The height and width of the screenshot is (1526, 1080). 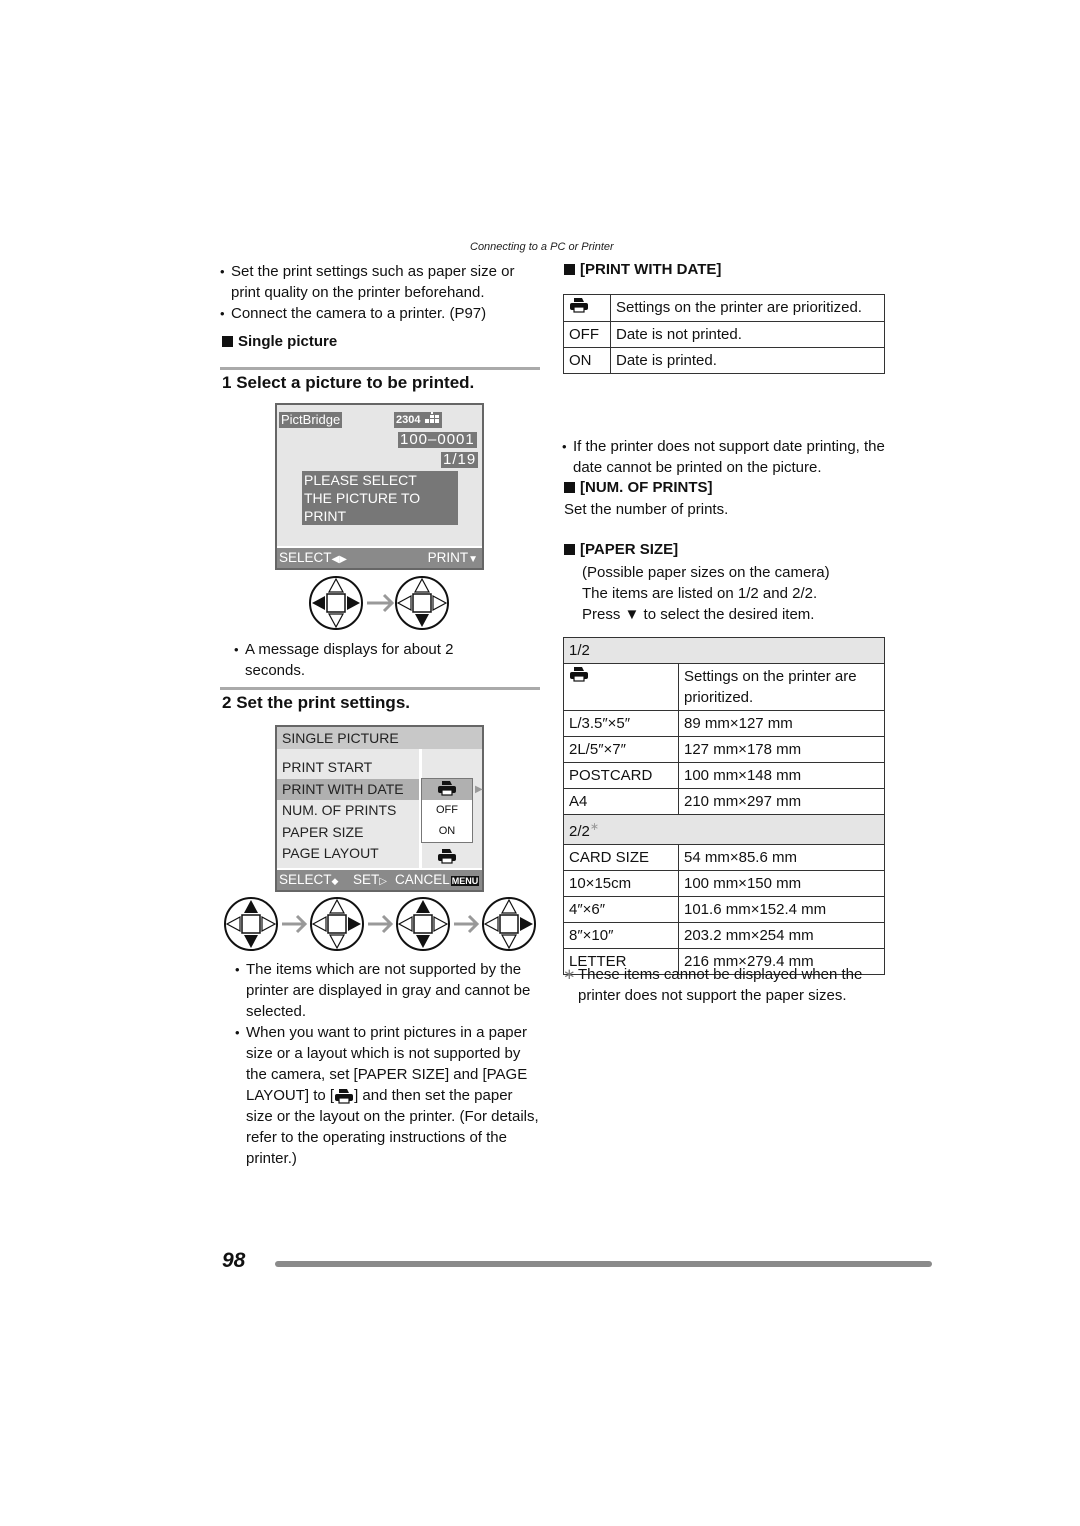 What do you see at coordinates (323, 702) in the screenshot?
I see `step-text: Set the print settings.` at bounding box center [323, 702].